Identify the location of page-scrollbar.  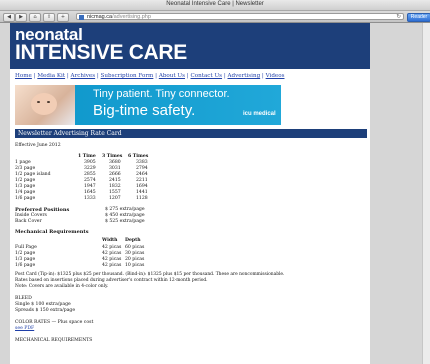
(426, 193).